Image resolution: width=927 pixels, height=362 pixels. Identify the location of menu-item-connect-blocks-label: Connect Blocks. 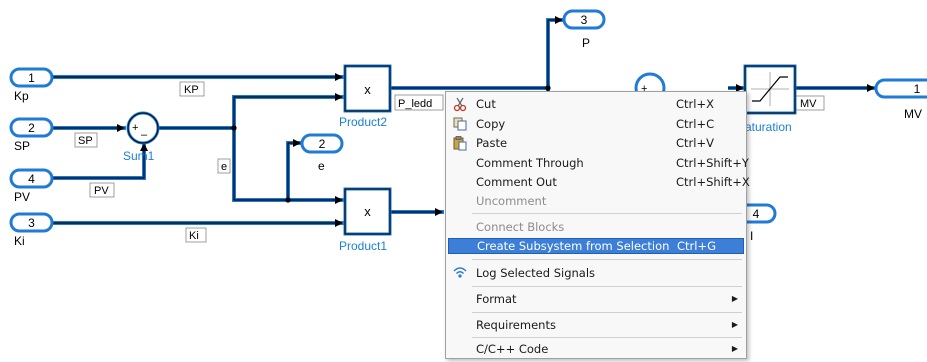
(520, 227).